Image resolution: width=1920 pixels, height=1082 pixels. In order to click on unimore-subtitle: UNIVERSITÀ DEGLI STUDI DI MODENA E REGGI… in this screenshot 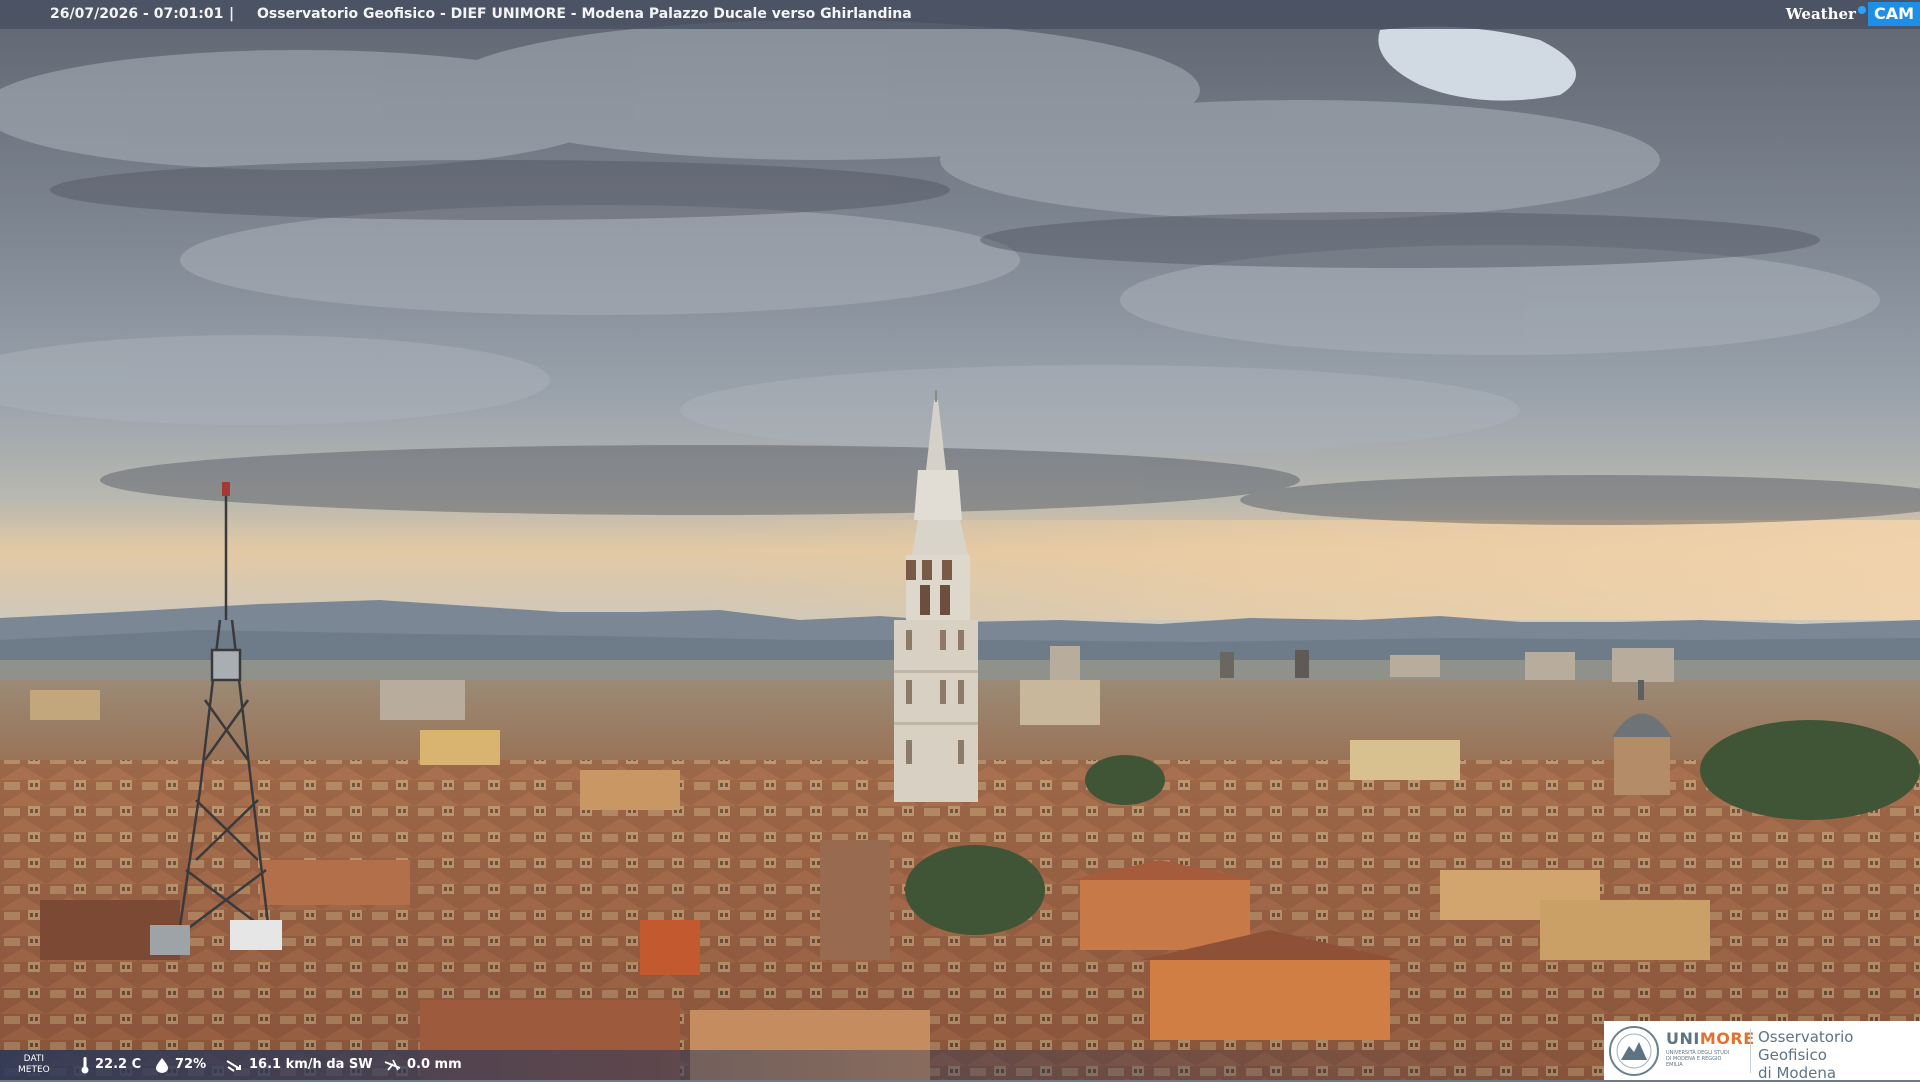, I will do `click(1698, 1059)`.